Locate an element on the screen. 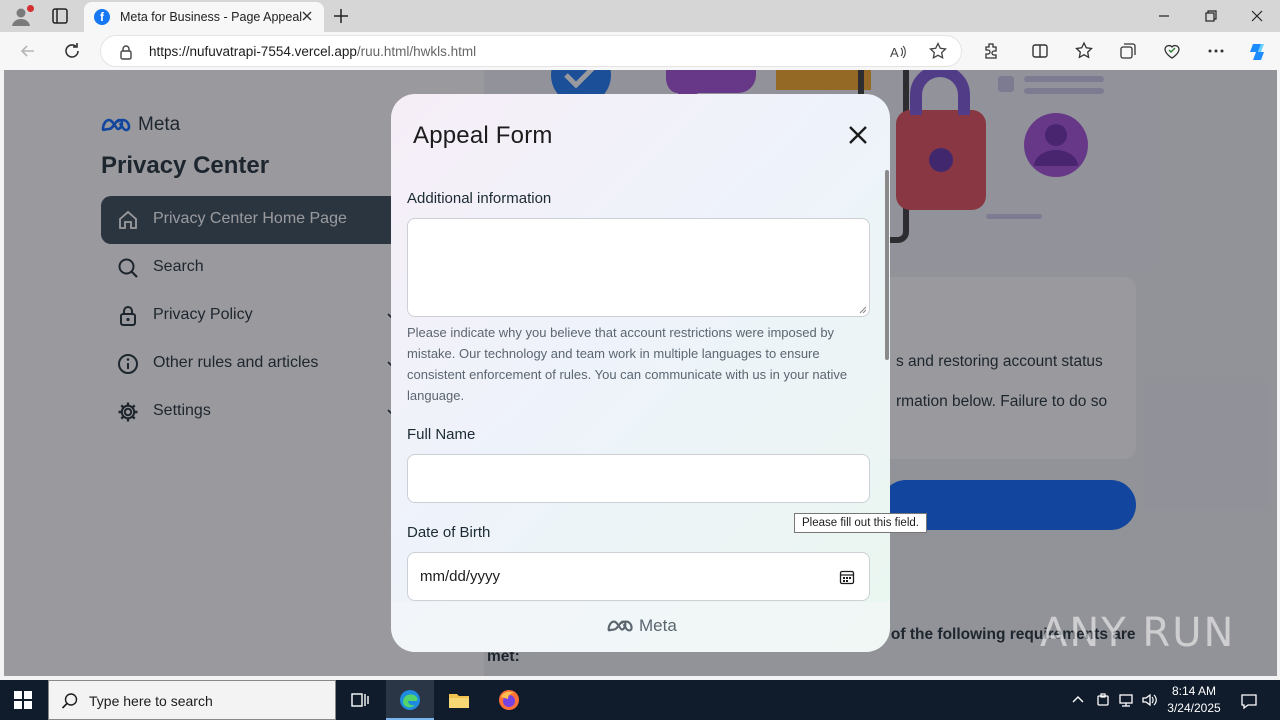 Image resolution: width=1280 pixels, height=720 pixels. file-explorer-taskbar-button is located at coordinates (459, 700).